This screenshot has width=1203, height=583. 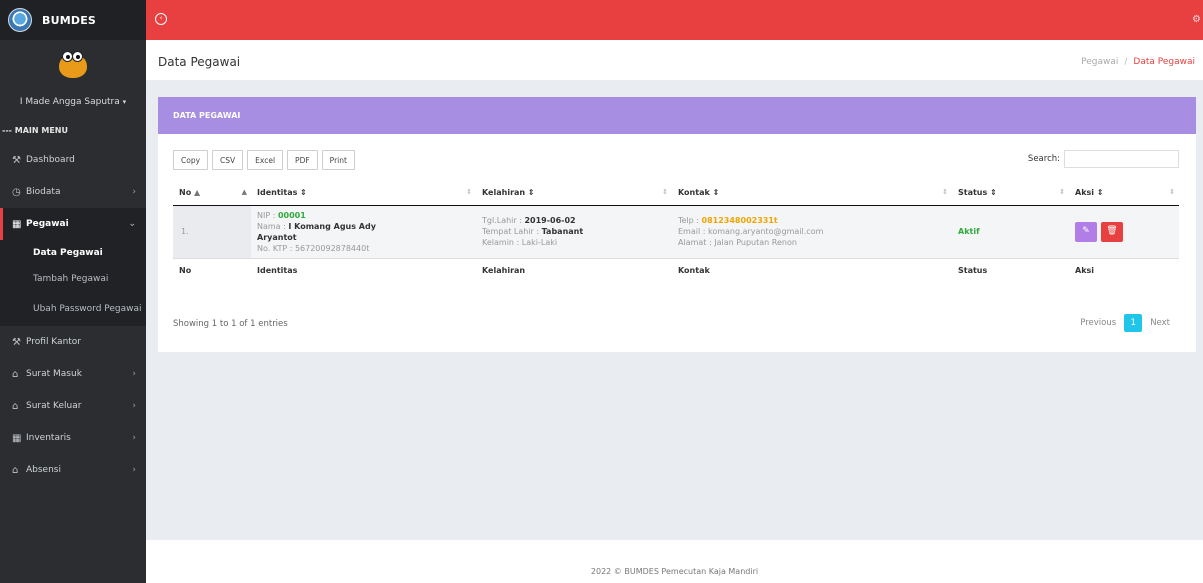 I want to click on cell-no: 1., so click(x=212, y=231).